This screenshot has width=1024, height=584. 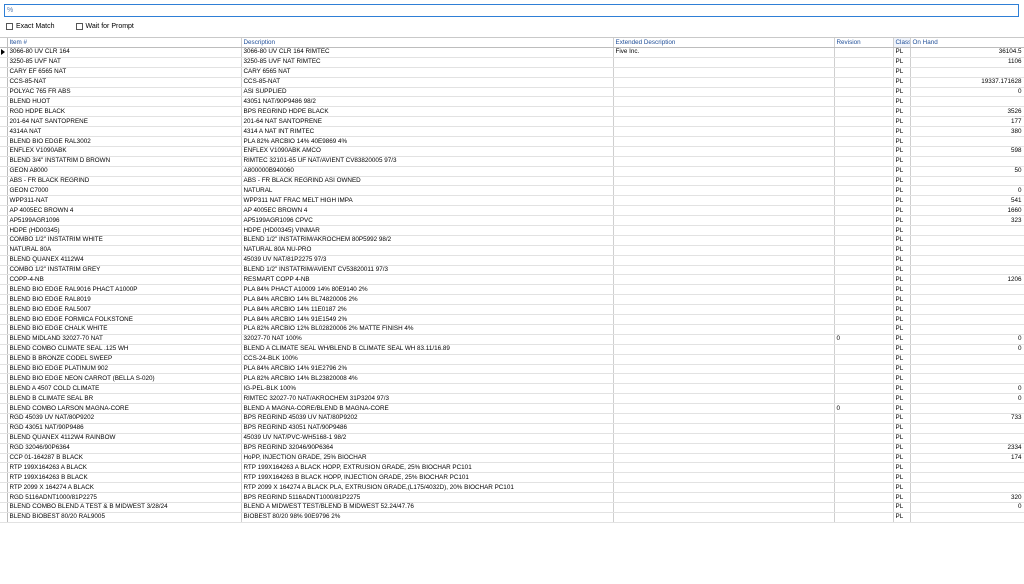 I want to click on wait-for-prompt-checkbox, so click(x=79, y=26).